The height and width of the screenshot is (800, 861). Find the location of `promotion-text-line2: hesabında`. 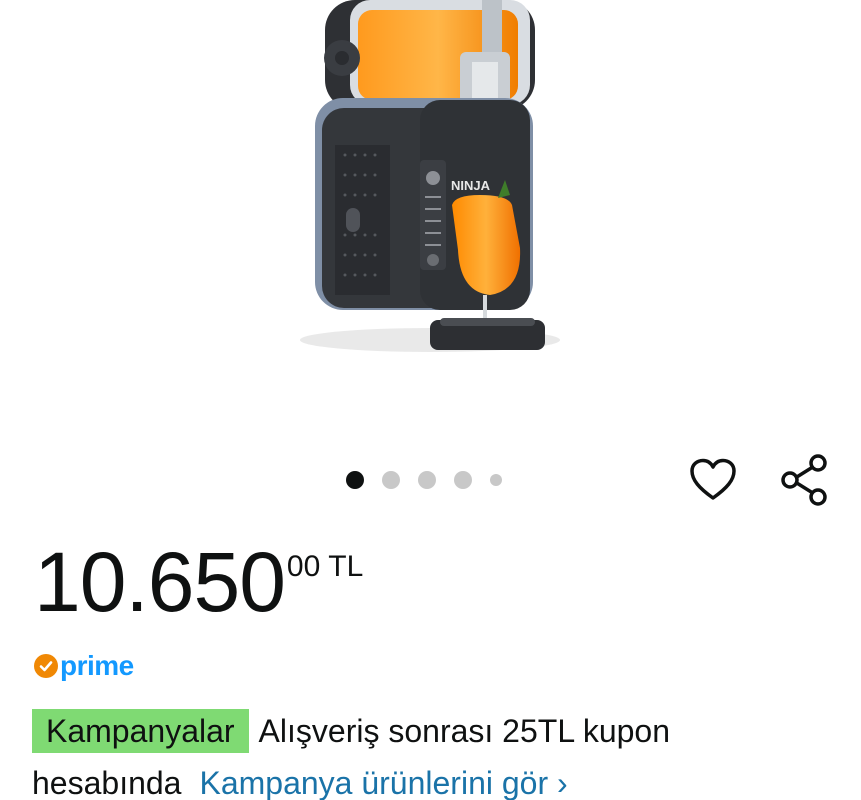

promotion-text-line2: hesabında is located at coordinates (107, 782).